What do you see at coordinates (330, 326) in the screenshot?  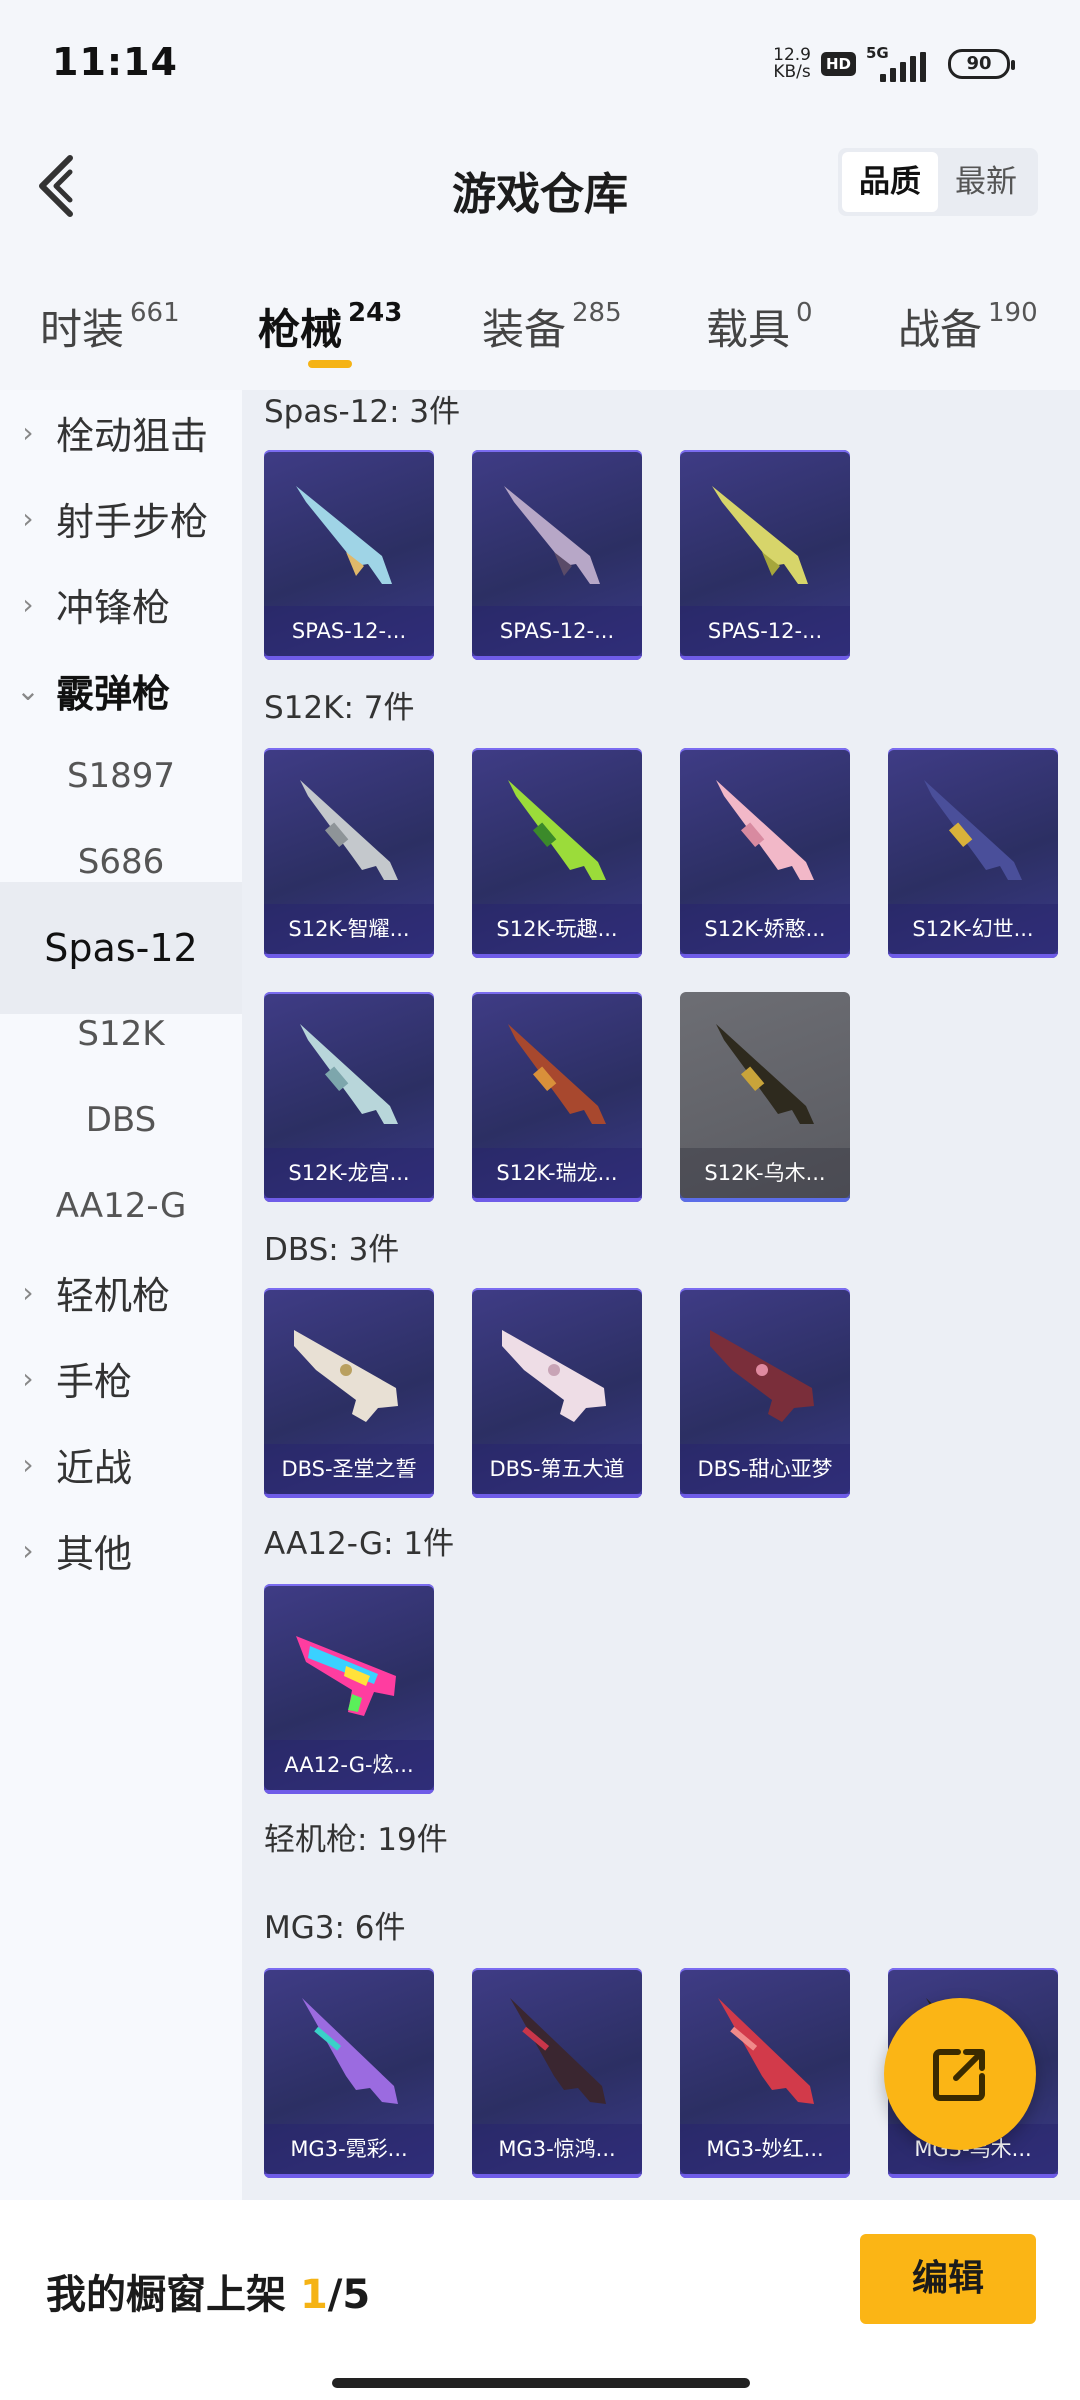 I see `tab-firearms: 枪械 243` at bounding box center [330, 326].